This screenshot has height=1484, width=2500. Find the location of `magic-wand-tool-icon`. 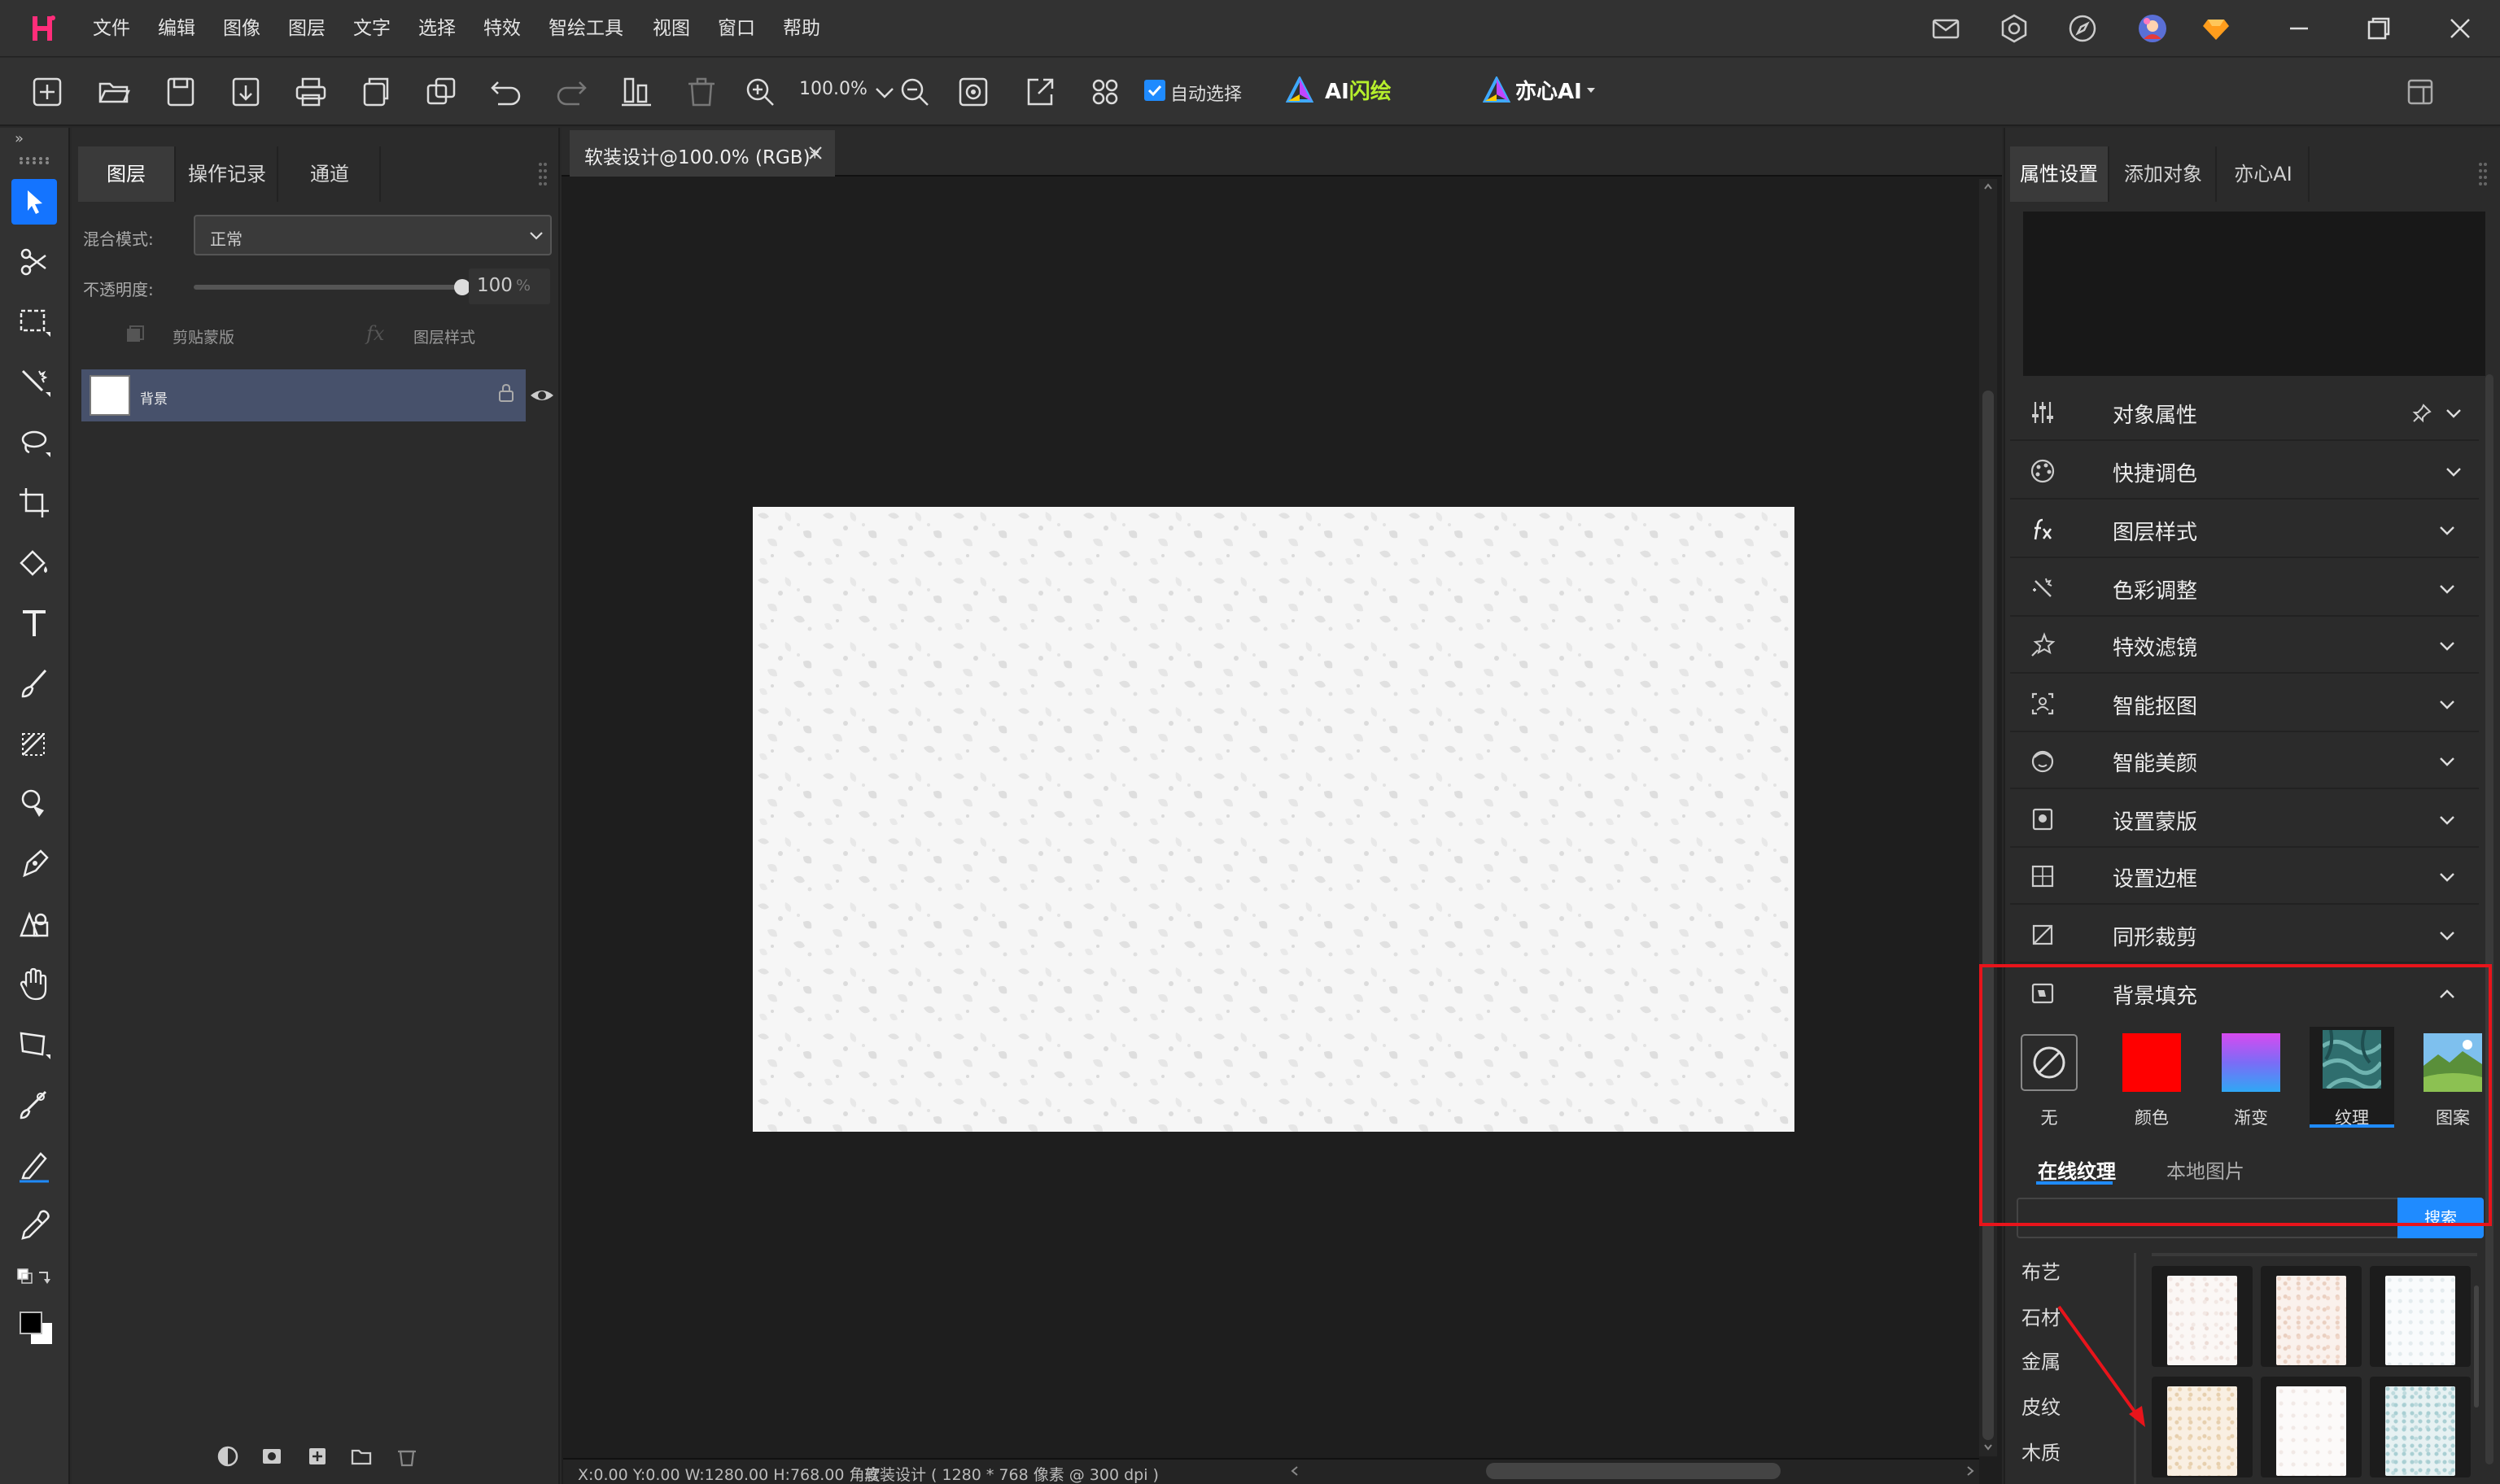

magic-wand-tool-icon is located at coordinates (34, 383).